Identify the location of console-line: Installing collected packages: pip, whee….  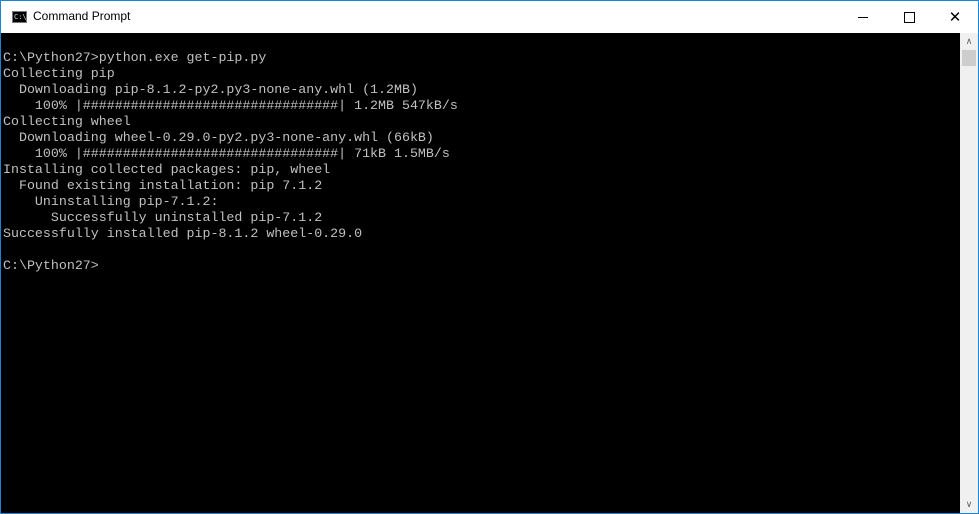
(167, 169).